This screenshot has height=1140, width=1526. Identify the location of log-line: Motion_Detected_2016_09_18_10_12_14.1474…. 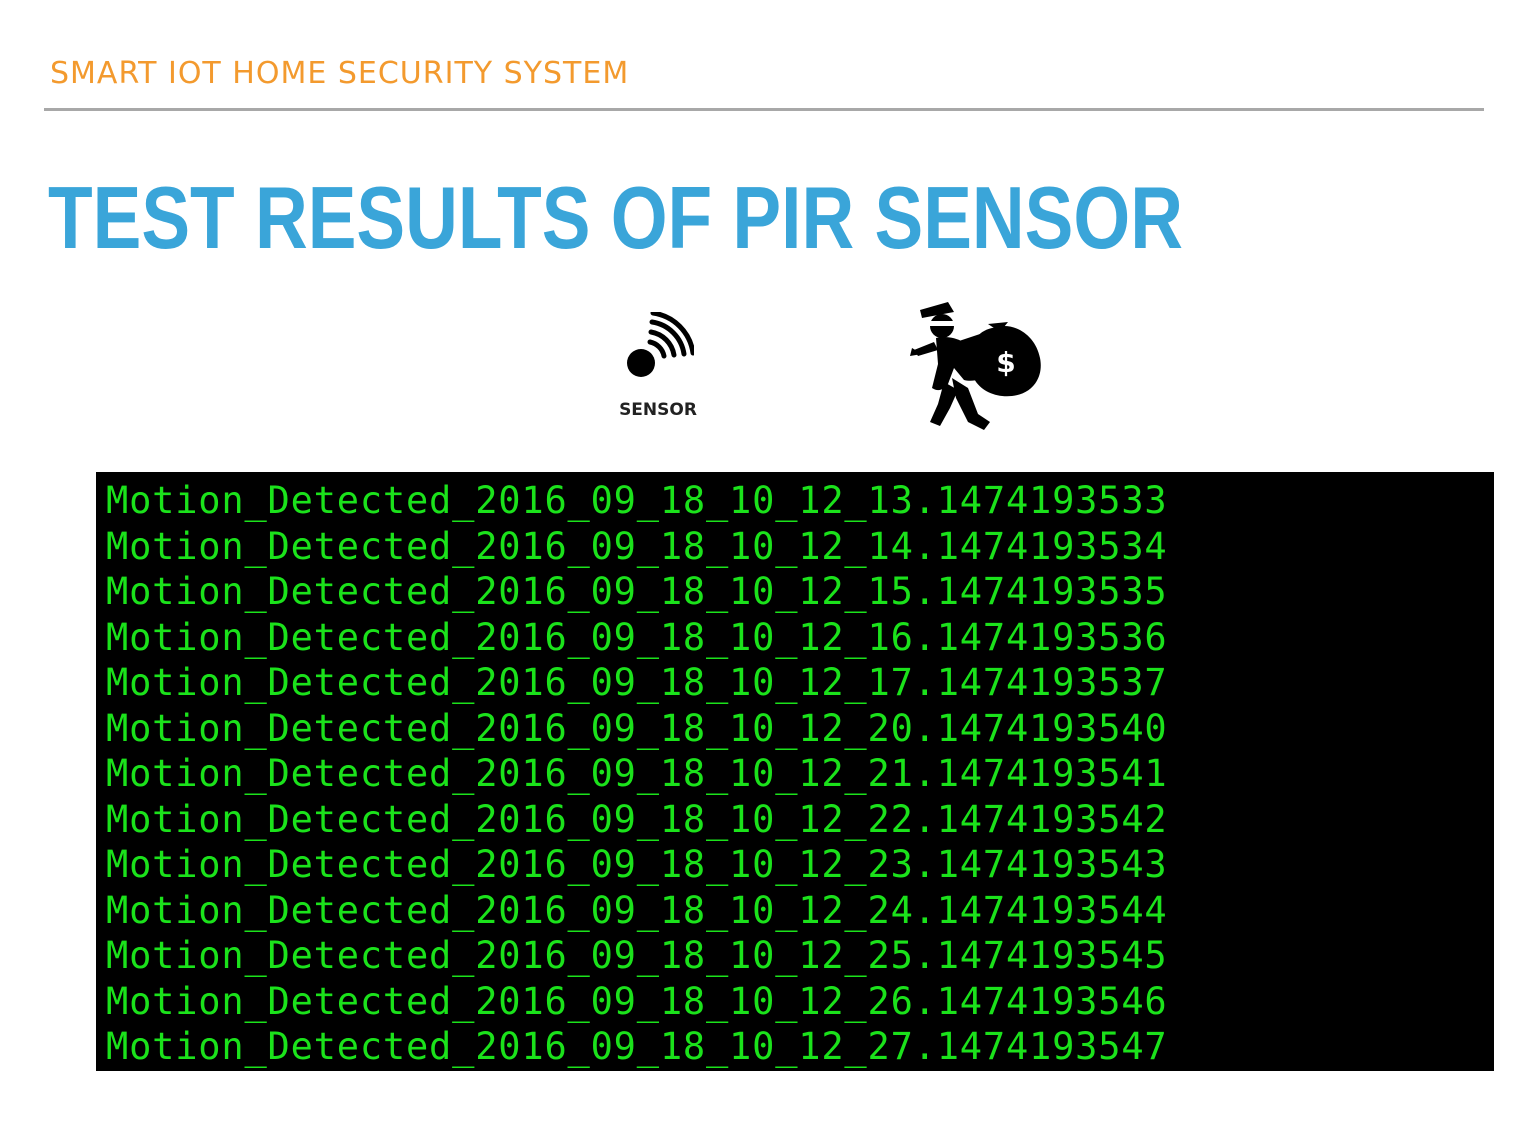
(637, 546).